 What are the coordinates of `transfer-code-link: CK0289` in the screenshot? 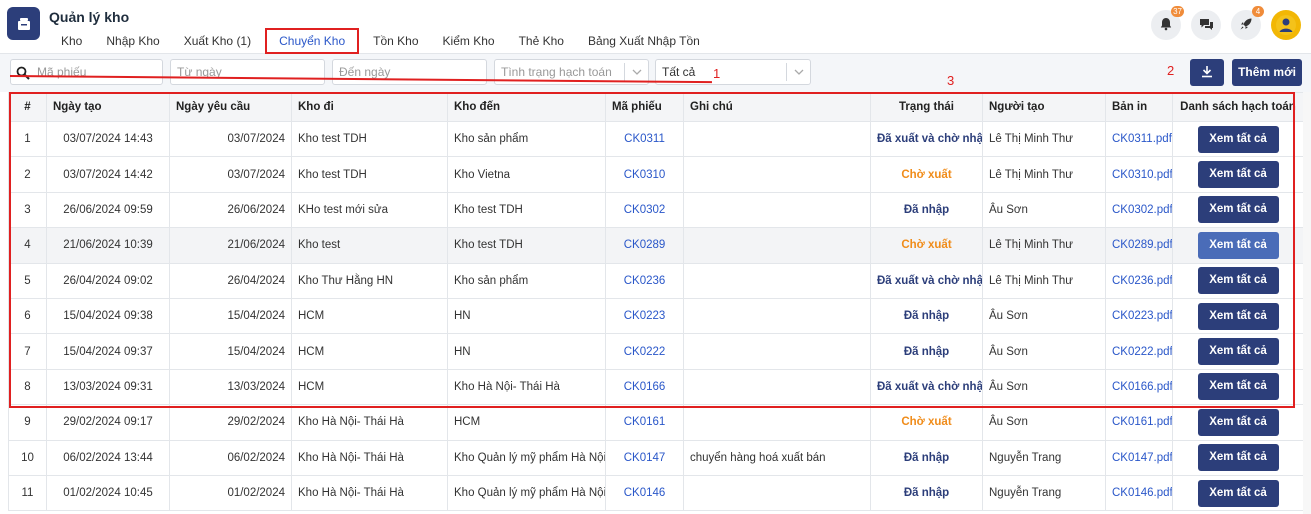 It's located at (644, 245).